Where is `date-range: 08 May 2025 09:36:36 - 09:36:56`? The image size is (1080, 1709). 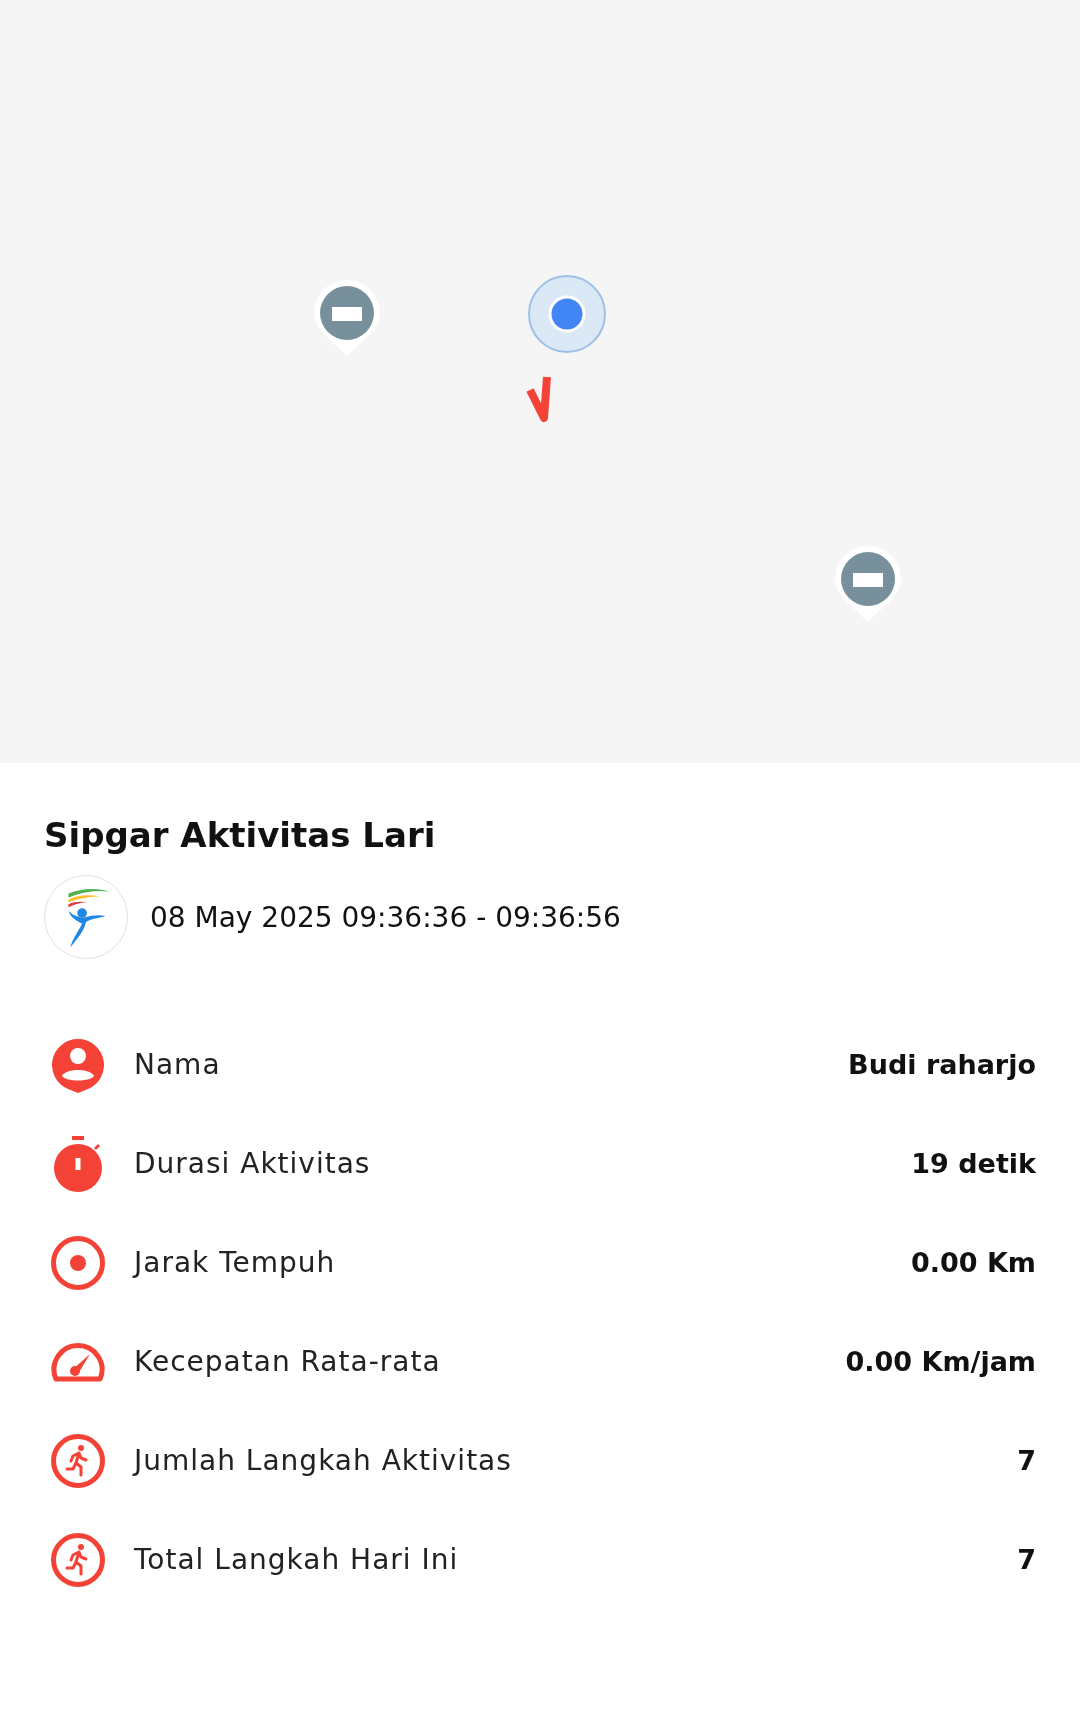 date-range: 08 May 2025 09:36:36 - 09:36:56 is located at coordinates (385, 917).